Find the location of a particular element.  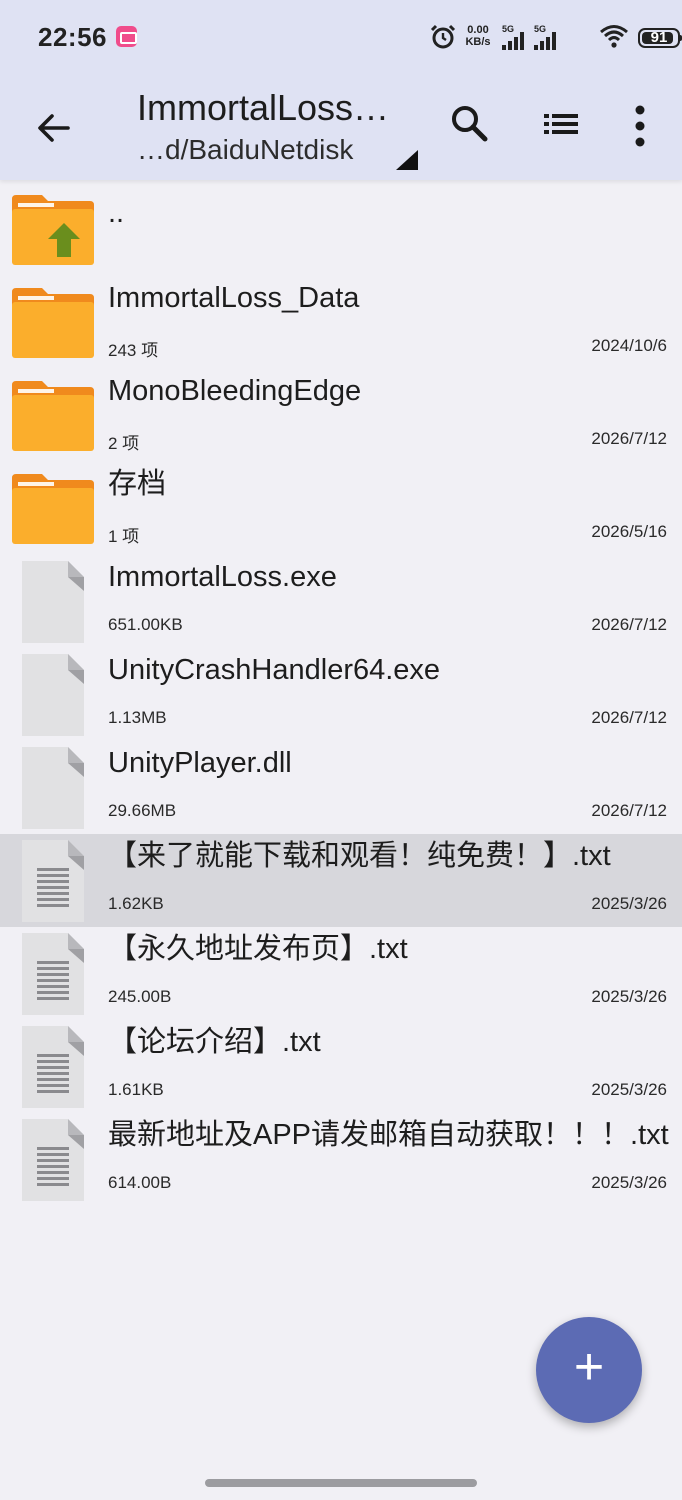

status-bar: 22:56 0.00 KB/s 5G 5G 91 is located at coordinates (341, 38).